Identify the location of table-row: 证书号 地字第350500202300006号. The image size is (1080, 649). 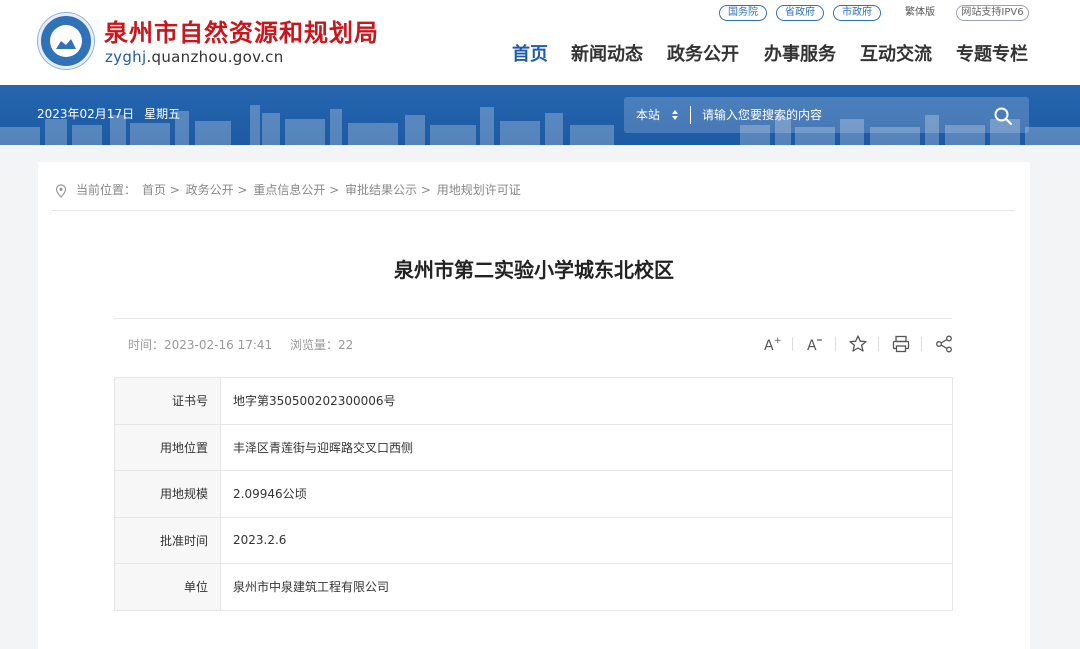
(533, 401).